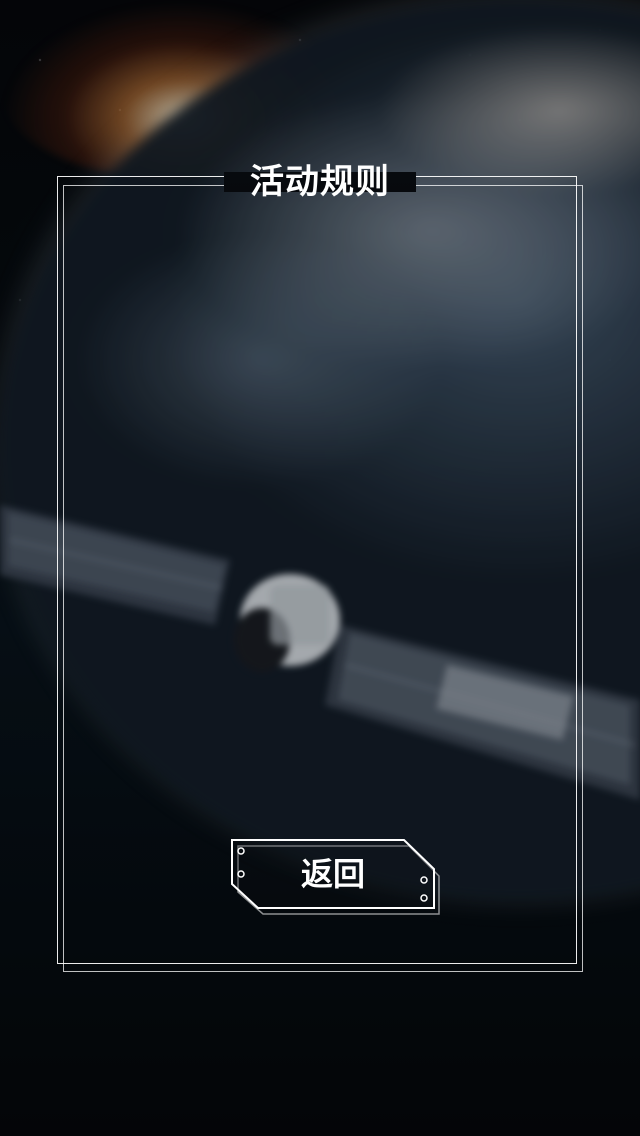  What do you see at coordinates (320, 182) in the screenshot?
I see `page-title: 活动规则` at bounding box center [320, 182].